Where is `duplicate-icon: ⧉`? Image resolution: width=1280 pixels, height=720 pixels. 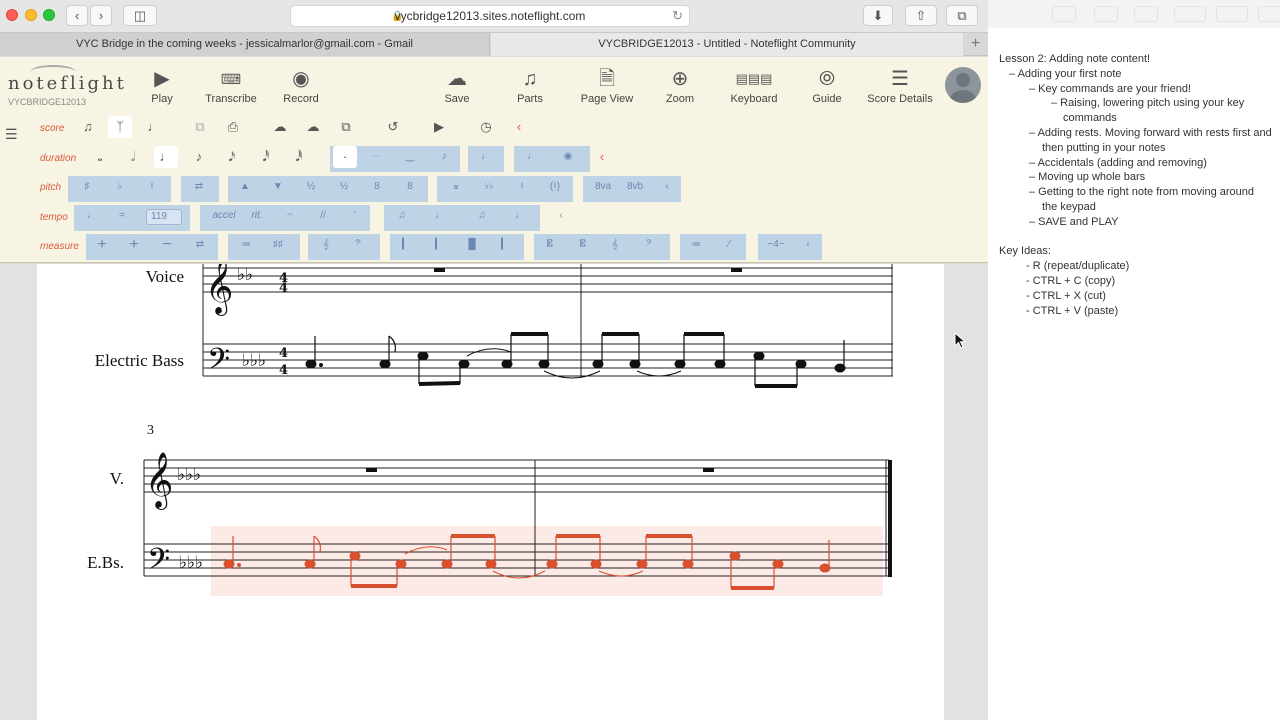
duplicate-icon: ⧉ is located at coordinates (346, 127).